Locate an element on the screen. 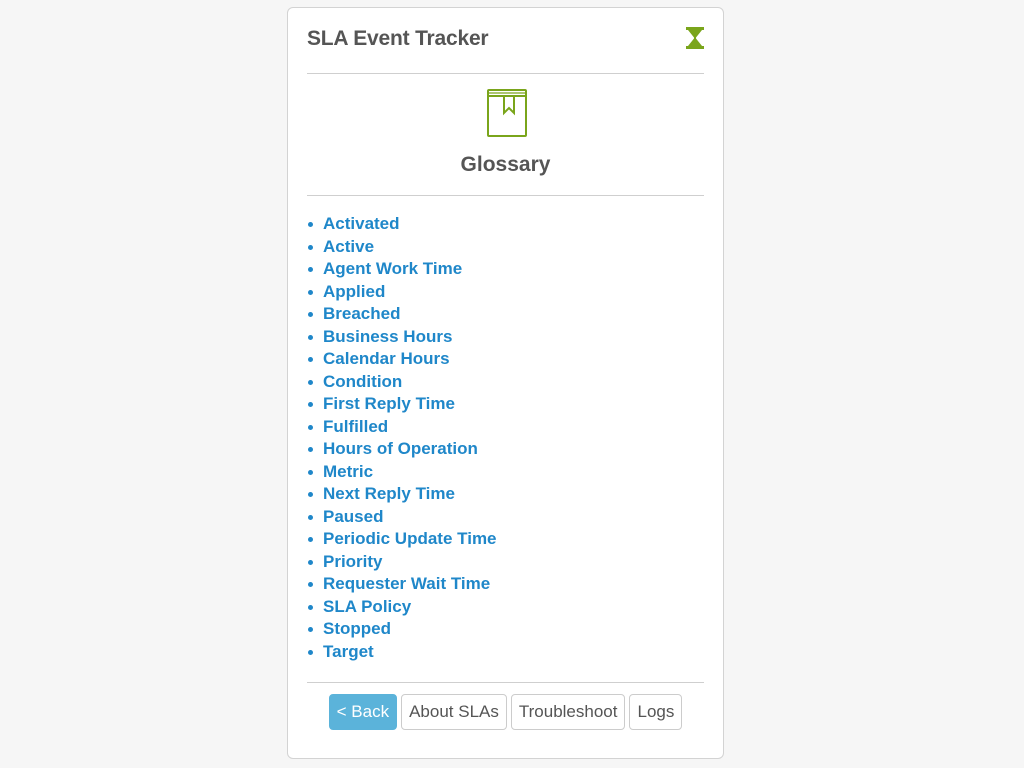 Image resolution: width=1024 pixels, height=768 pixels. troubleshoot-button: Troubleshoot is located at coordinates (568, 712).